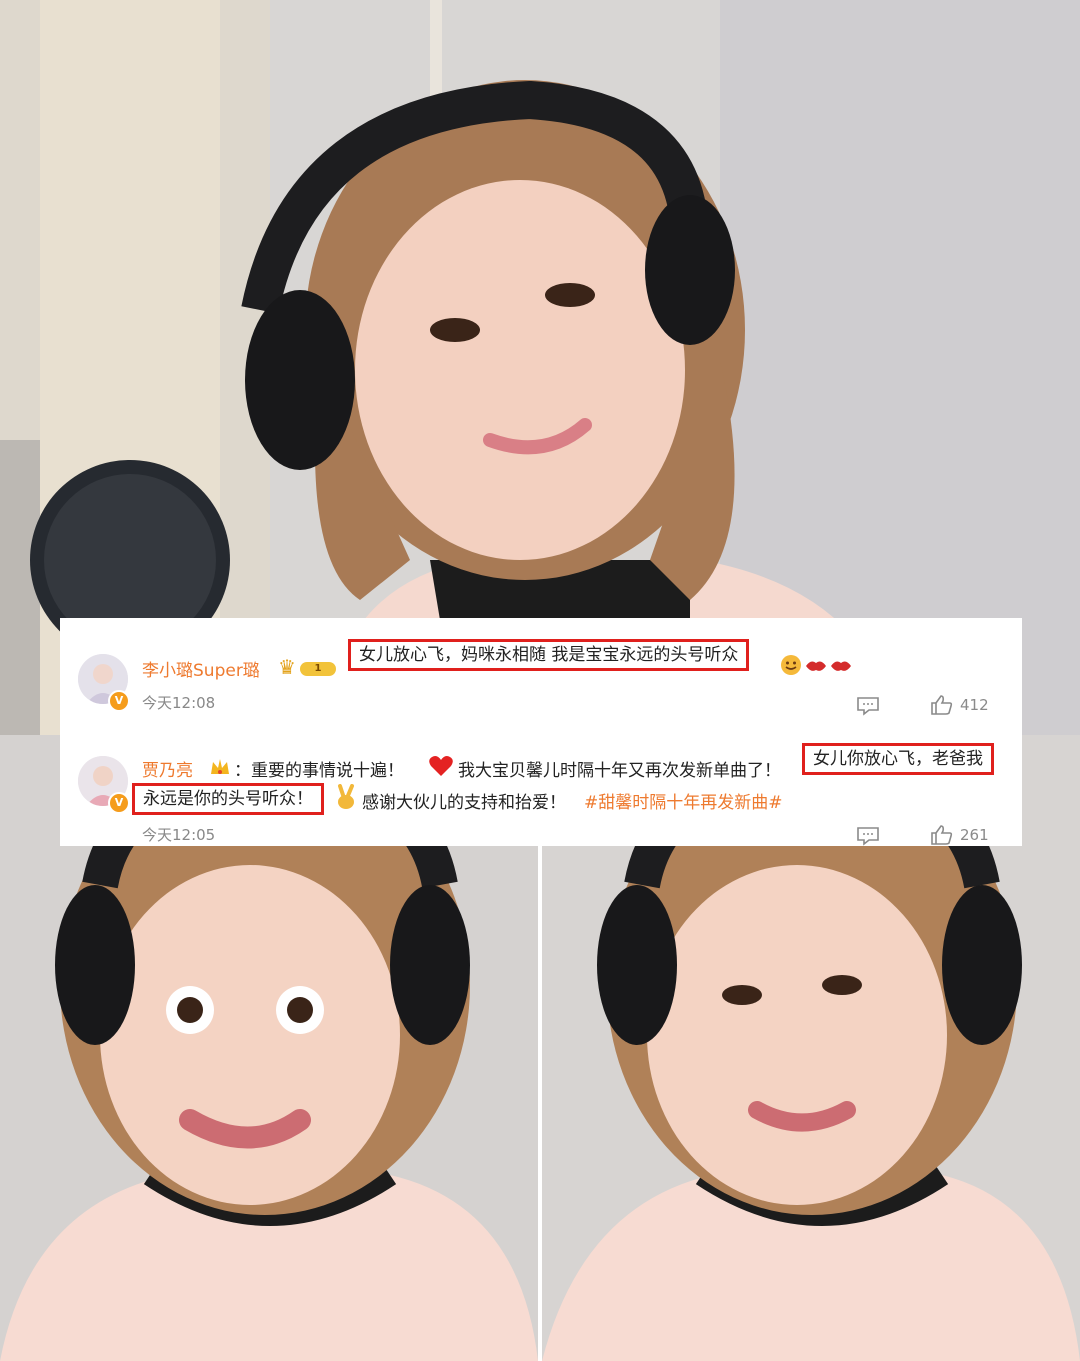 The image size is (1080, 1361). I want to click on username: 贾乃亮, so click(167, 768).